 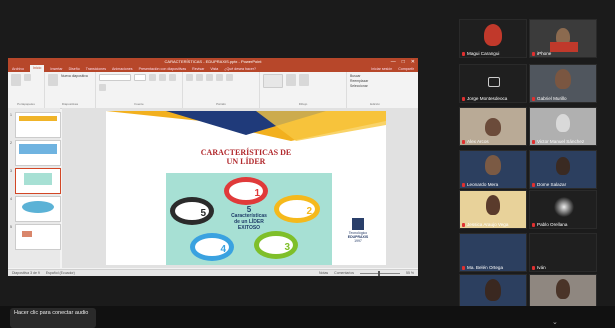 What do you see at coordinates (198, 69) in the screenshot?
I see `tab-revisar: Revisar` at bounding box center [198, 69].